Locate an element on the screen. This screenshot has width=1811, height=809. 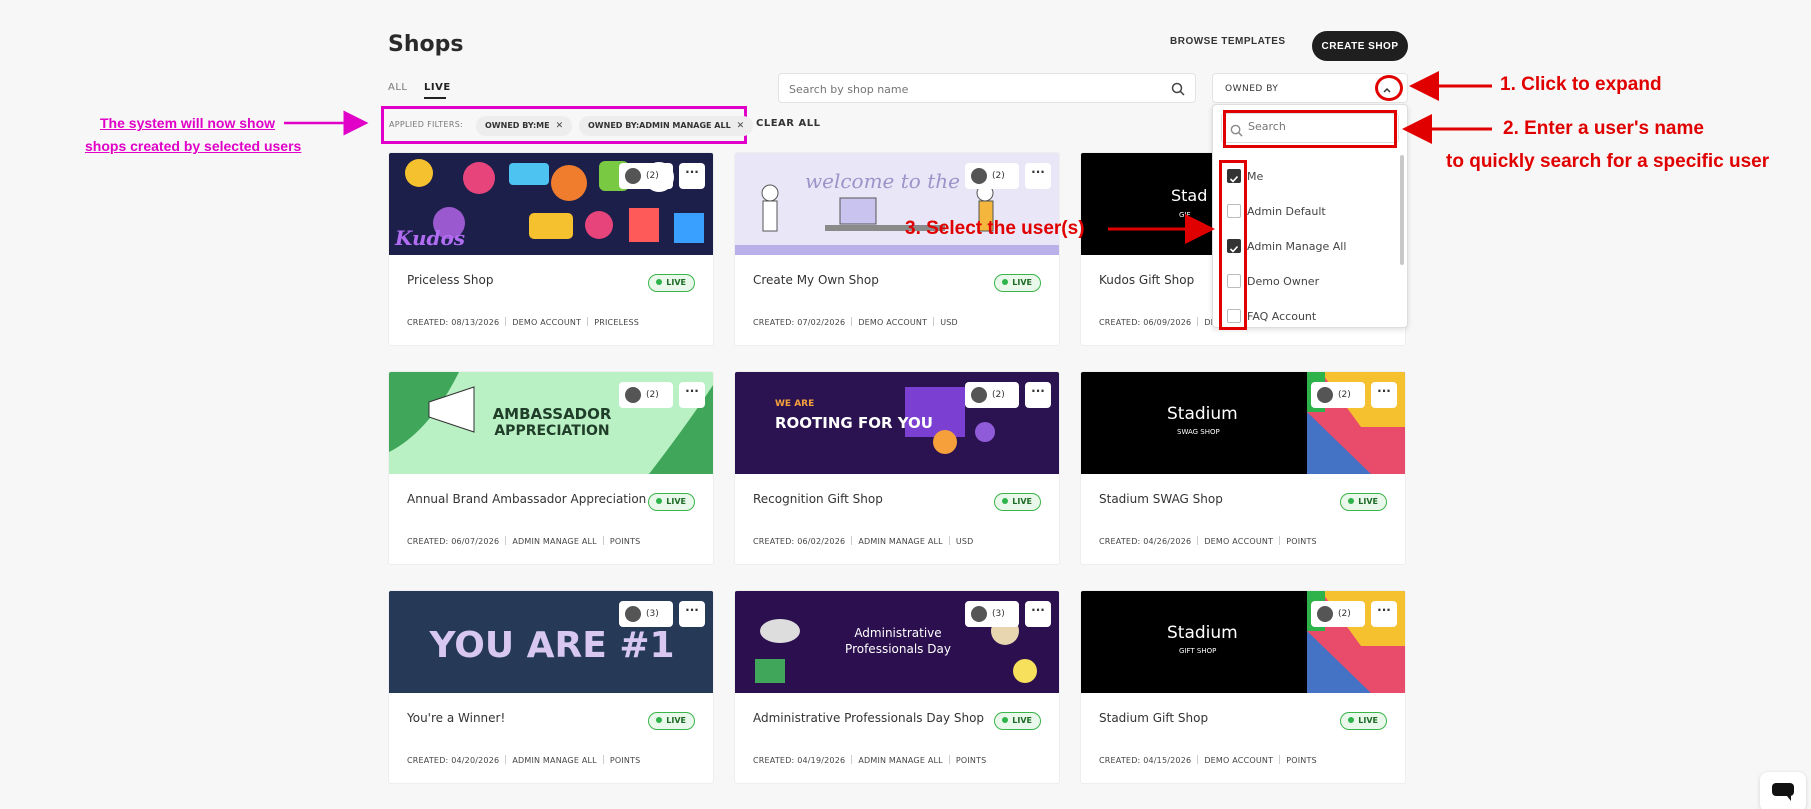
annotation-note-line1: The system will now show is located at coordinates (188, 123).